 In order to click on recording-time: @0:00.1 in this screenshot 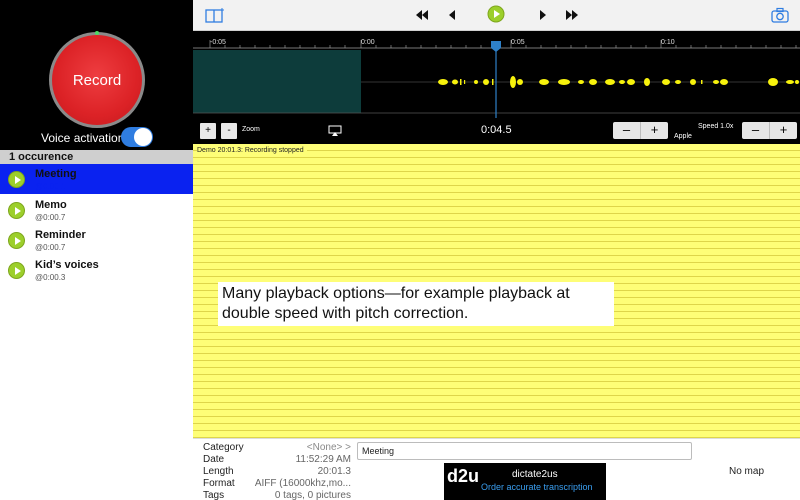, I will do `click(50, 186)`.